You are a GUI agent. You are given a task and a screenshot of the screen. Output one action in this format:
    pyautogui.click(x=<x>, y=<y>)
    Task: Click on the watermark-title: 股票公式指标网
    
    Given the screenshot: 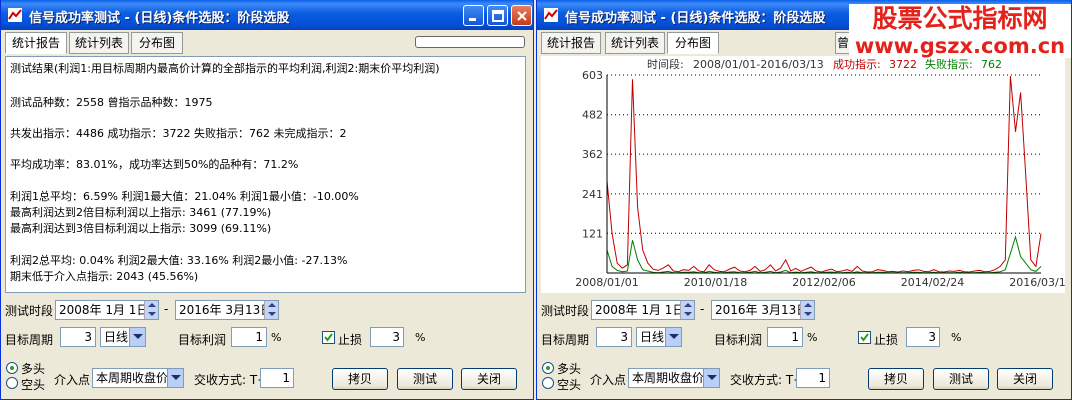 What is the action you would take?
    pyautogui.click(x=960, y=19)
    